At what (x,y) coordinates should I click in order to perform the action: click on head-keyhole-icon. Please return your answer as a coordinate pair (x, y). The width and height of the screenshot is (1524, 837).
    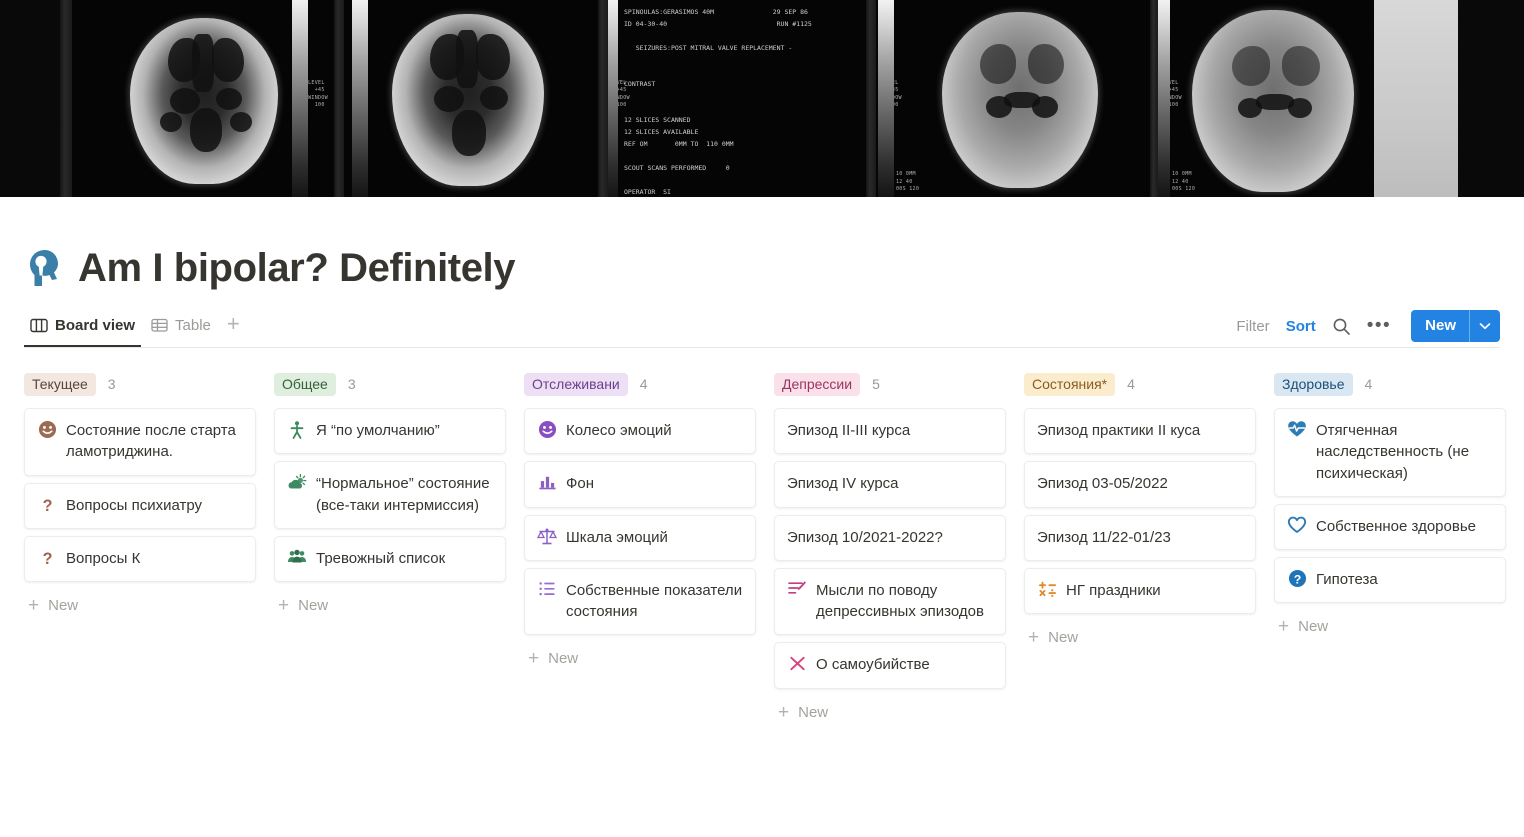
    Looking at the image, I should click on (43, 268).